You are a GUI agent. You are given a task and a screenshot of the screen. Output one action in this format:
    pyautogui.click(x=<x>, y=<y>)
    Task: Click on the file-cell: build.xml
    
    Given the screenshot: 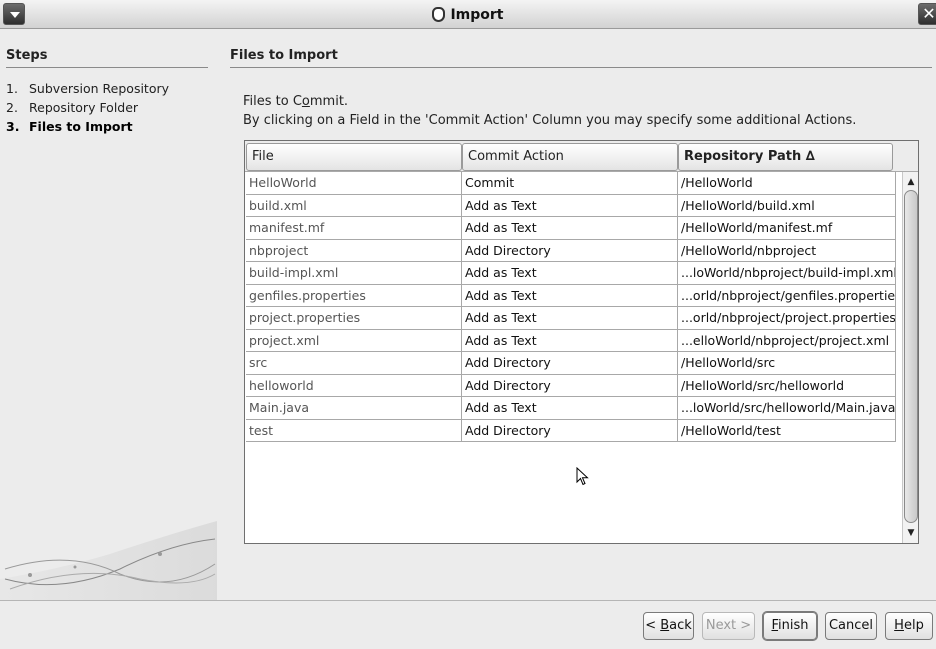 What is the action you would take?
    pyautogui.click(x=354, y=205)
    